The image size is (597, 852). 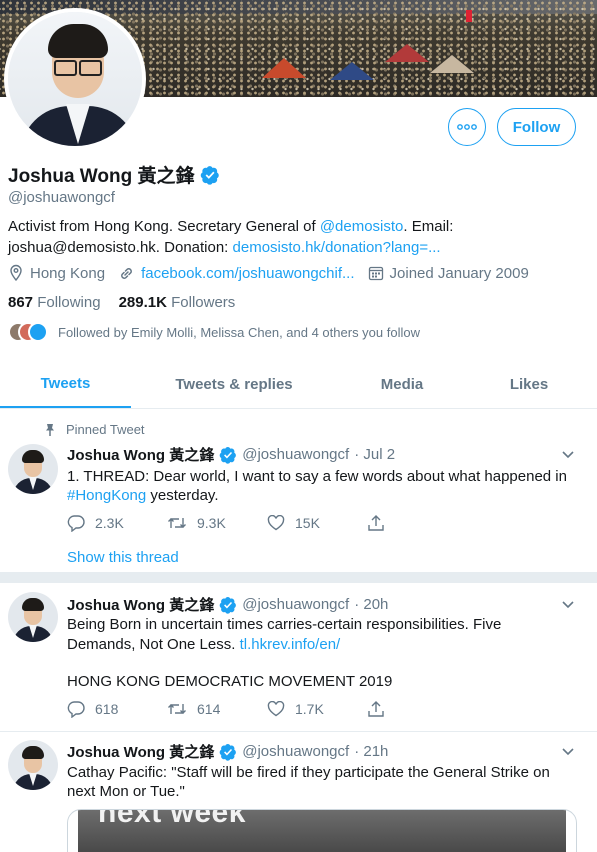 I want to click on like-button: 15K, so click(x=317, y=523).